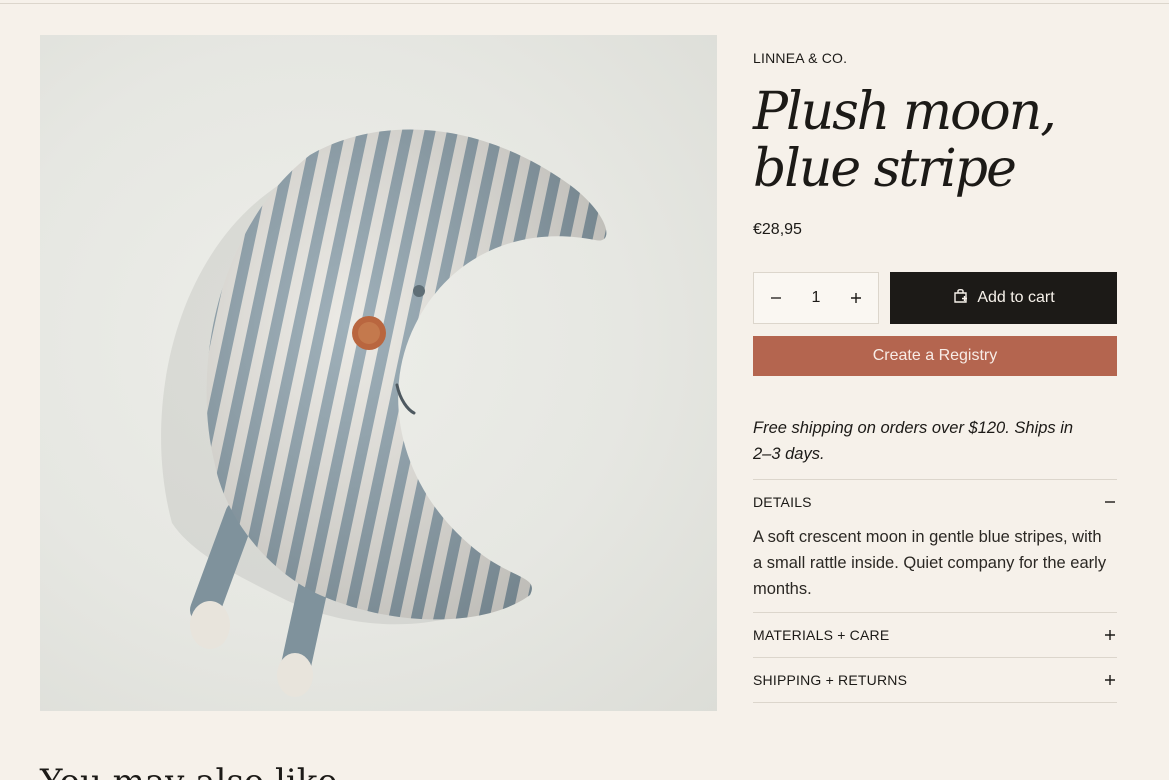  What do you see at coordinates (800, 58) in the screenshot?
I see `brand-name: LINNEA & CO.` at bounding box center [800, 58].